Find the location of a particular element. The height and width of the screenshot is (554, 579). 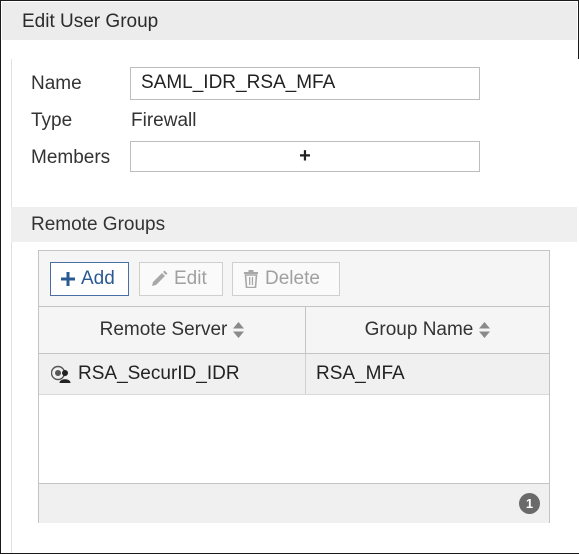

column-header-group-name: Group Name is located at coordinates (427, 330).